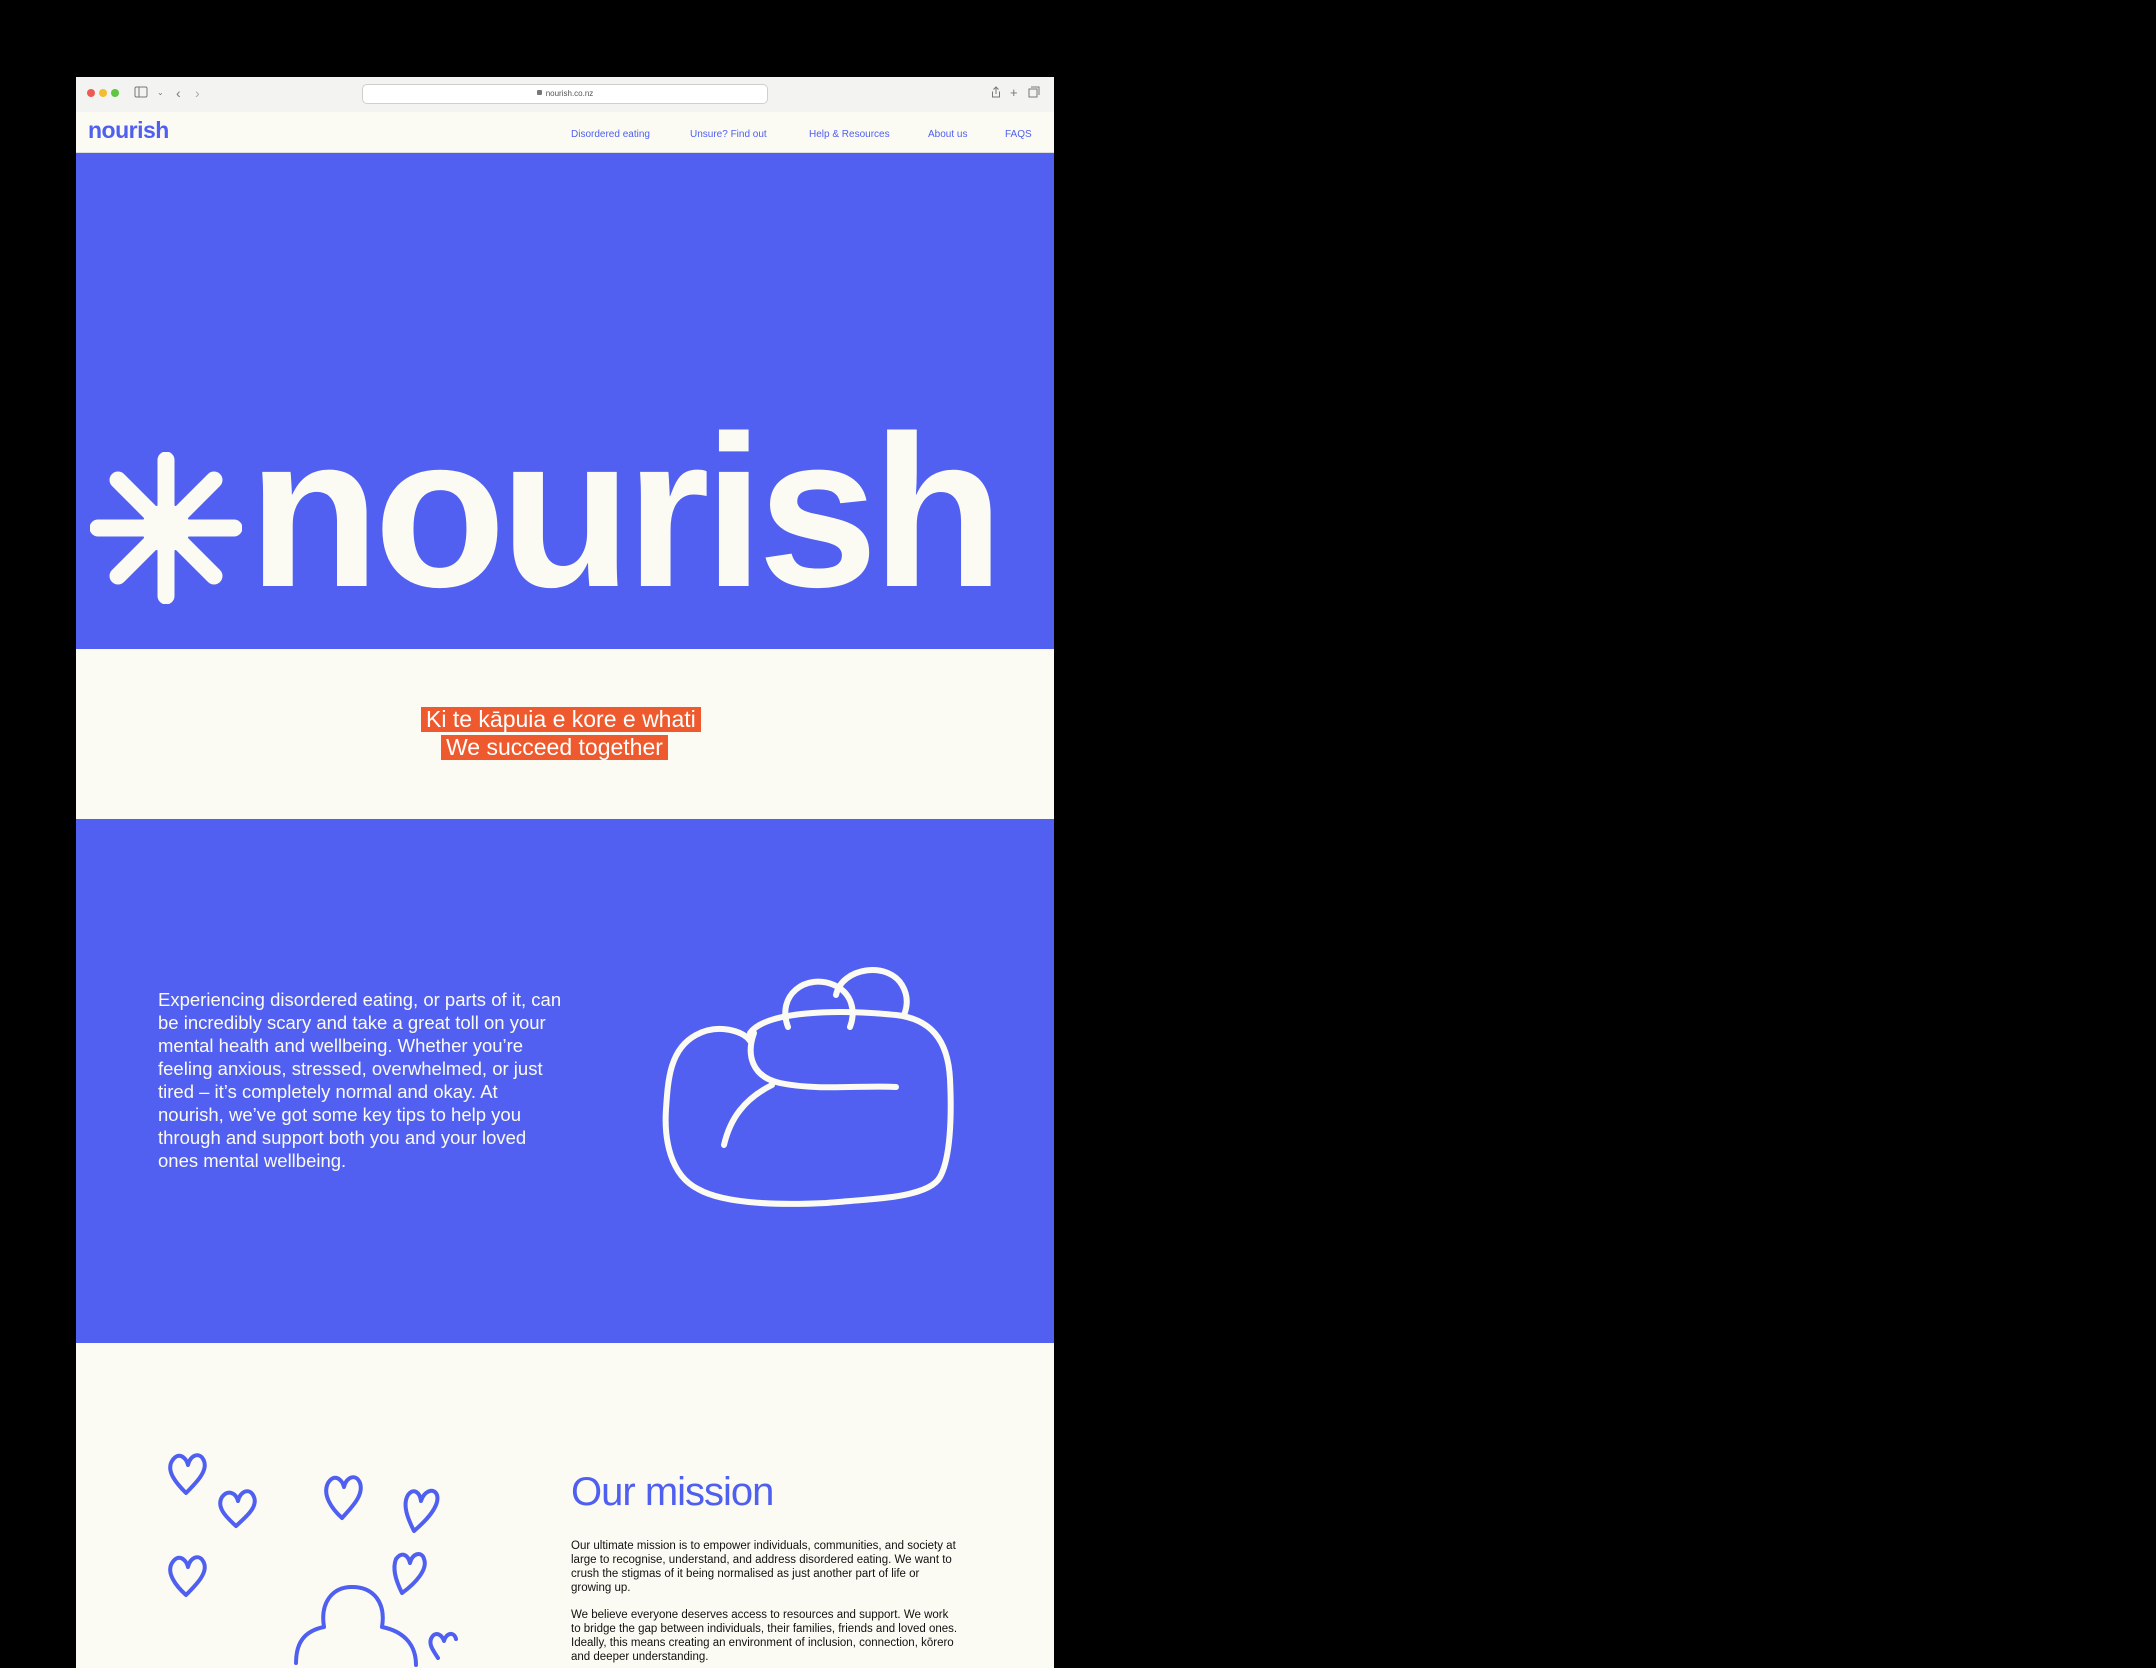 This screenshot has width=2156, height=1668. I want to click on hero-wordmark: nourish, so click(626, 511).